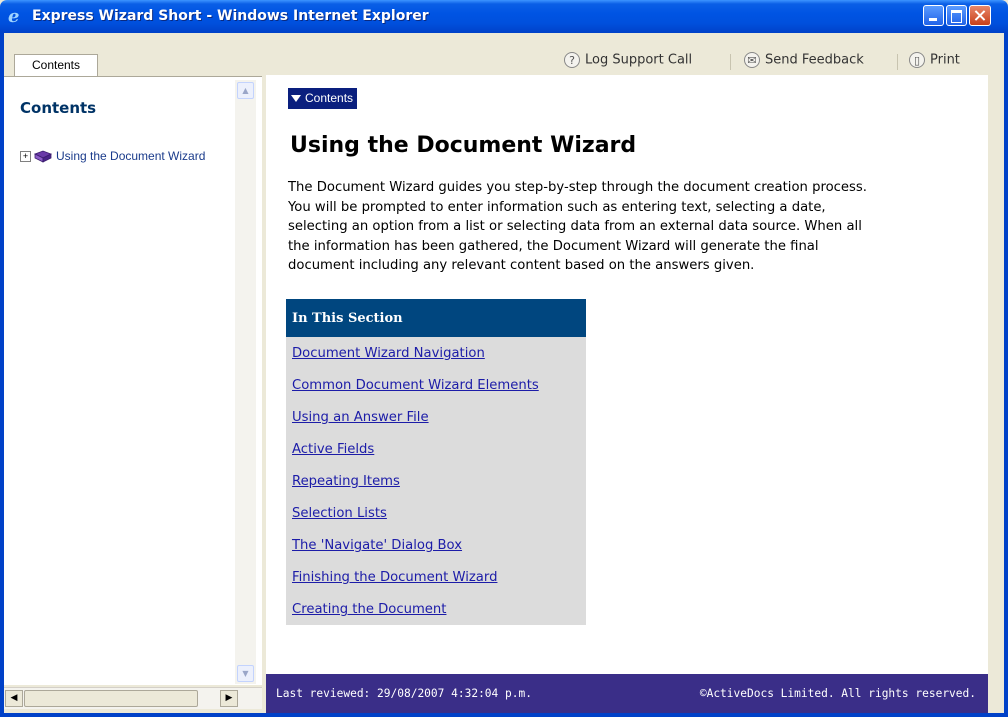 This screenshot has height=717, width=1008. What do you see at coordinates (131, 156) in the screenshot?
I see `tree-item-label: Using the Document Wizard` at bounding box center [131, 156].